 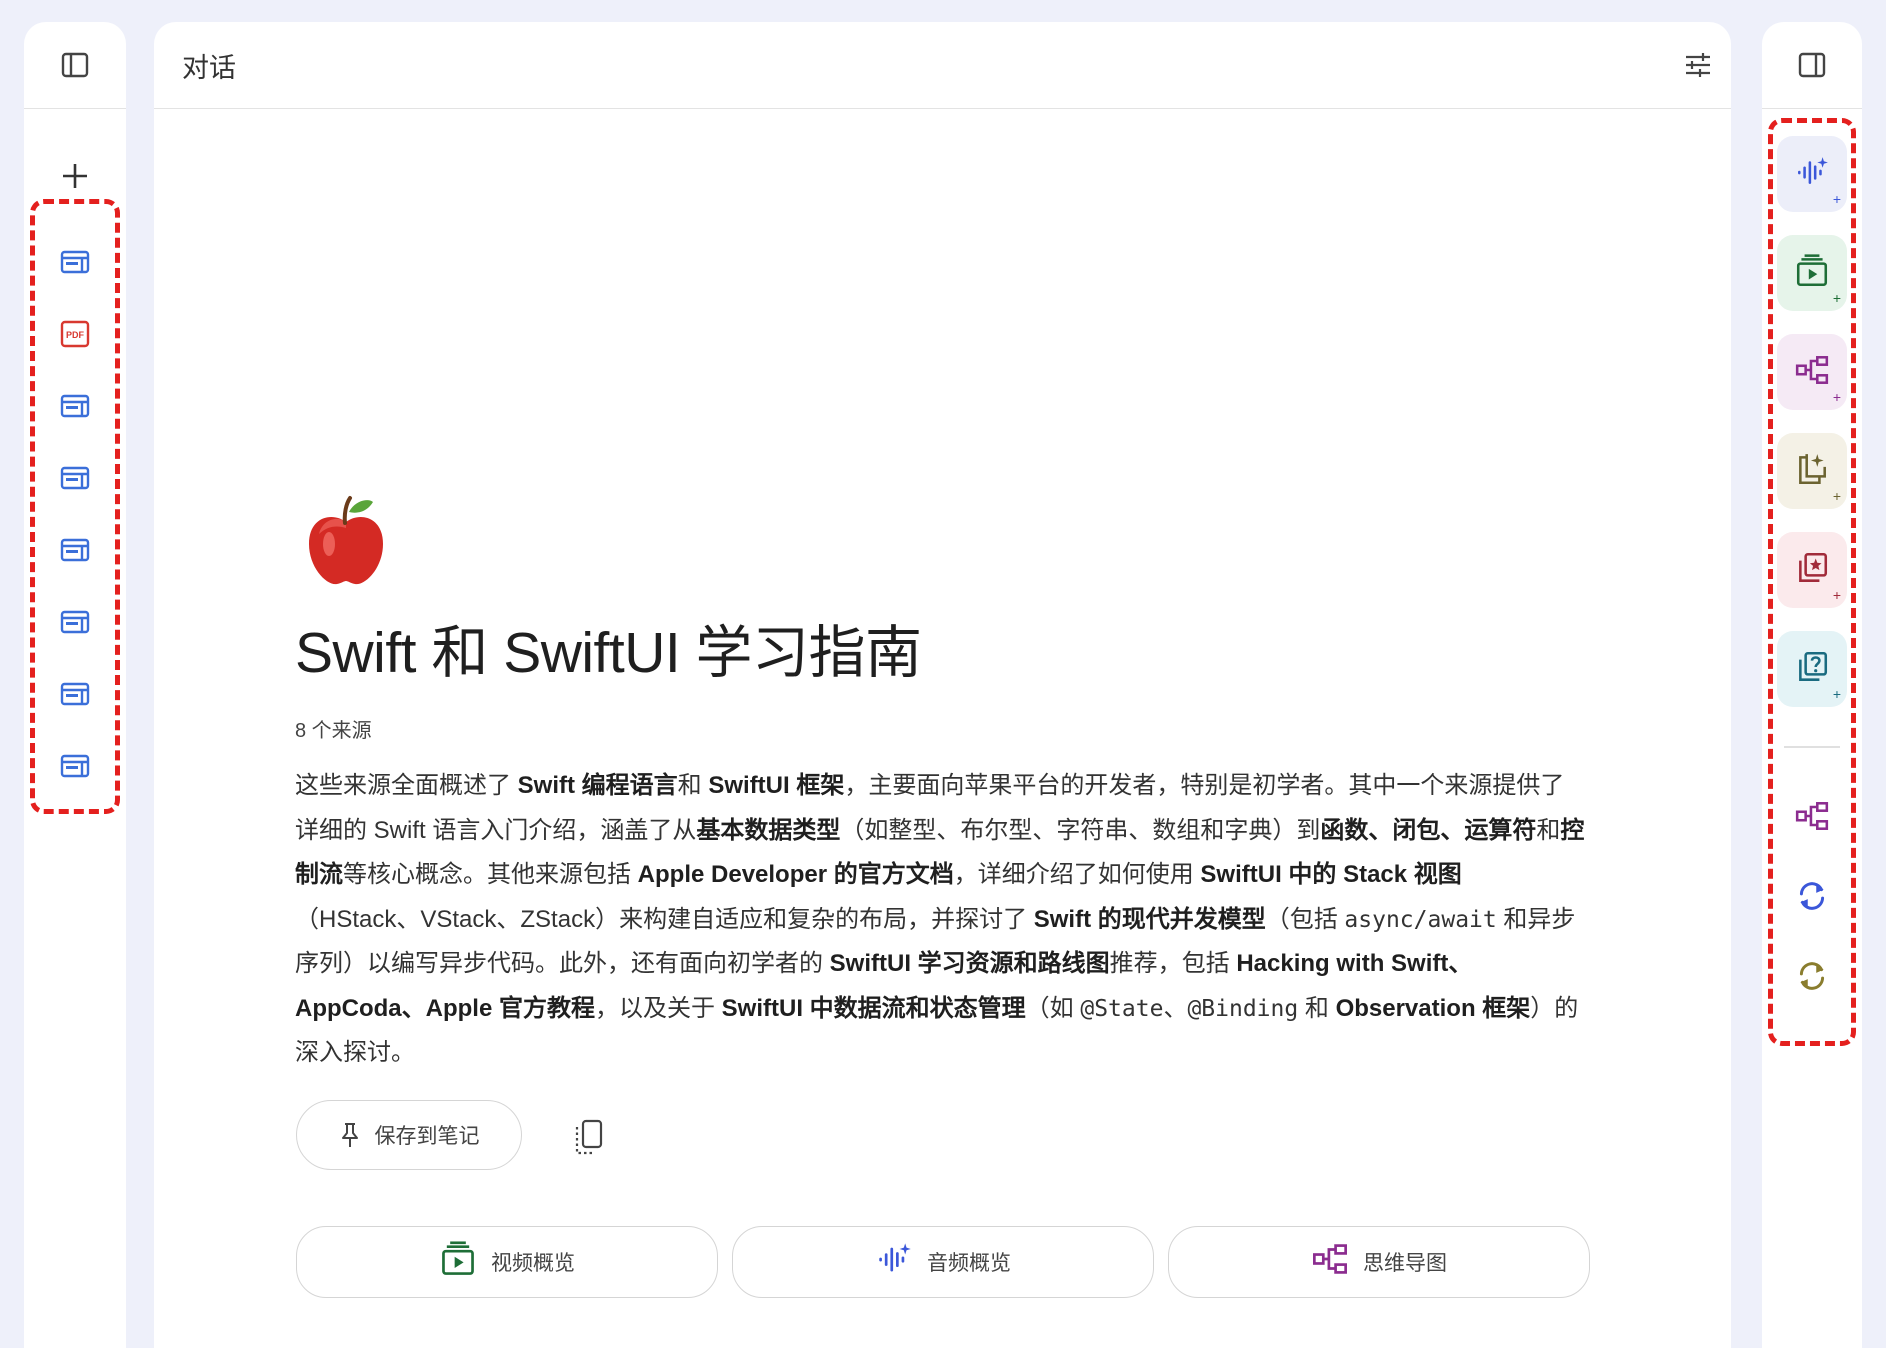 I want to click on summary-bold-segment: 基本数据类型, so click(x=768, y=830).